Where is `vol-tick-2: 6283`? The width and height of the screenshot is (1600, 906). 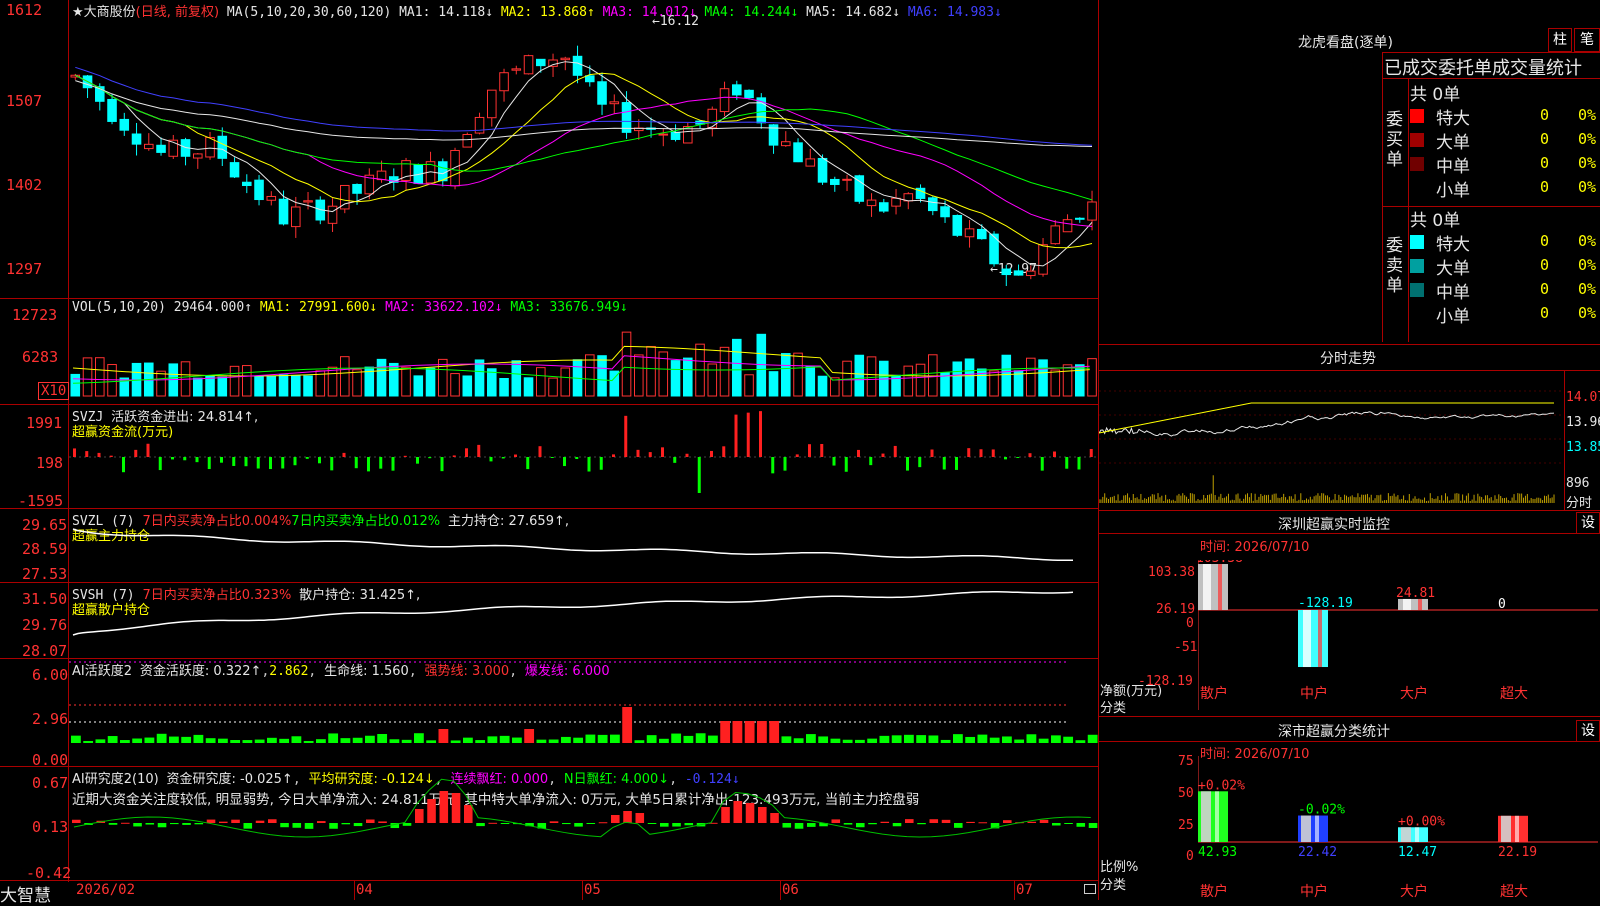
vol-tick-2: 6283 is located at coordinates (40, 357).